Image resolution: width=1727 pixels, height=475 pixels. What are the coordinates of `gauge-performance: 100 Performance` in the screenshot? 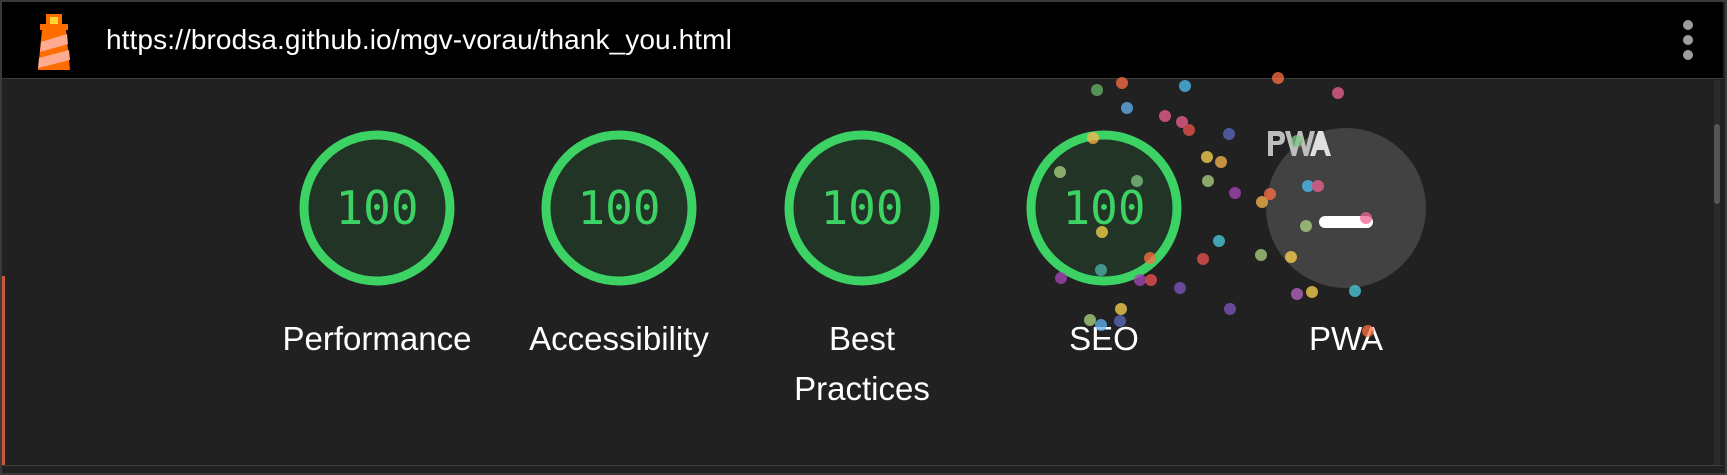 It's located at (377, 246).